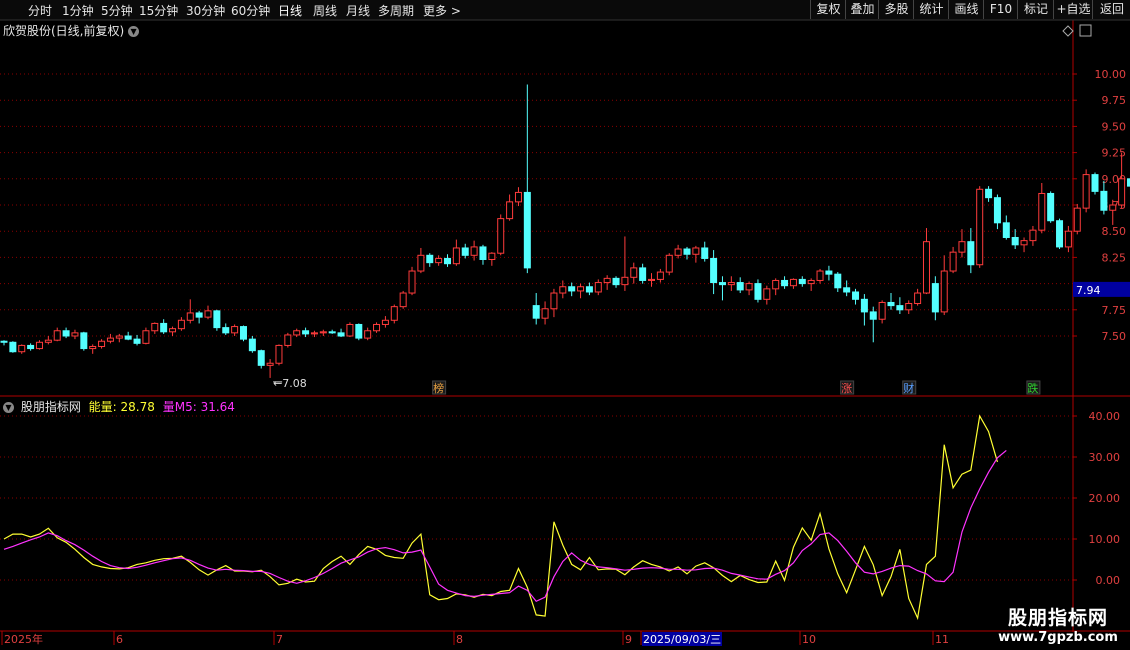 This screenshot has width=1130, height=650. Describe the element at coordinates (942, 639) in the screenshot. I see `time-axis-label: 11` at that location.